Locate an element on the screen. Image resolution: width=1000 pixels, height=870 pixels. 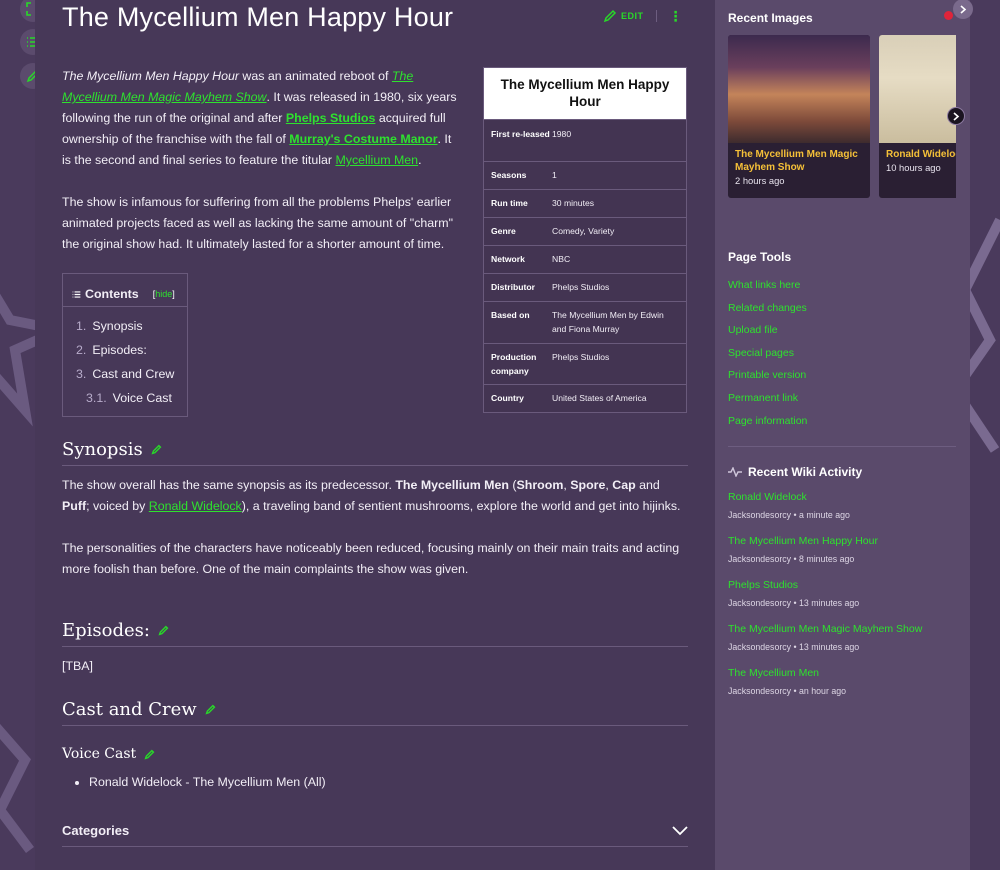
link-ronald-widelock: Ronald Widelock is located at coordinates (195, 506).